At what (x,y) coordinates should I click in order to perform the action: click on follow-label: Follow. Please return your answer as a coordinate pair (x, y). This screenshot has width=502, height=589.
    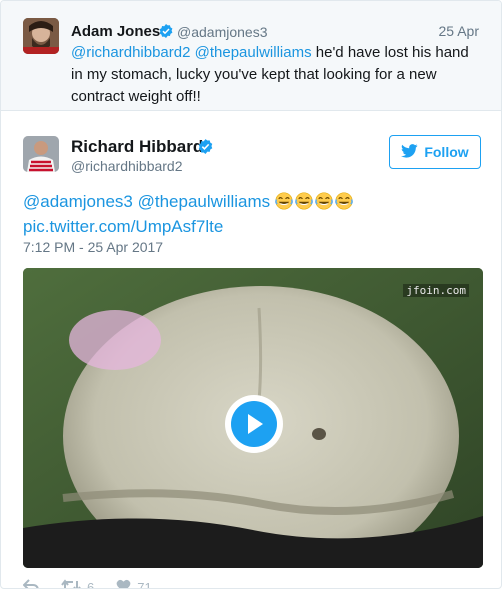
    Looking at the image, I should click on (446, 152).